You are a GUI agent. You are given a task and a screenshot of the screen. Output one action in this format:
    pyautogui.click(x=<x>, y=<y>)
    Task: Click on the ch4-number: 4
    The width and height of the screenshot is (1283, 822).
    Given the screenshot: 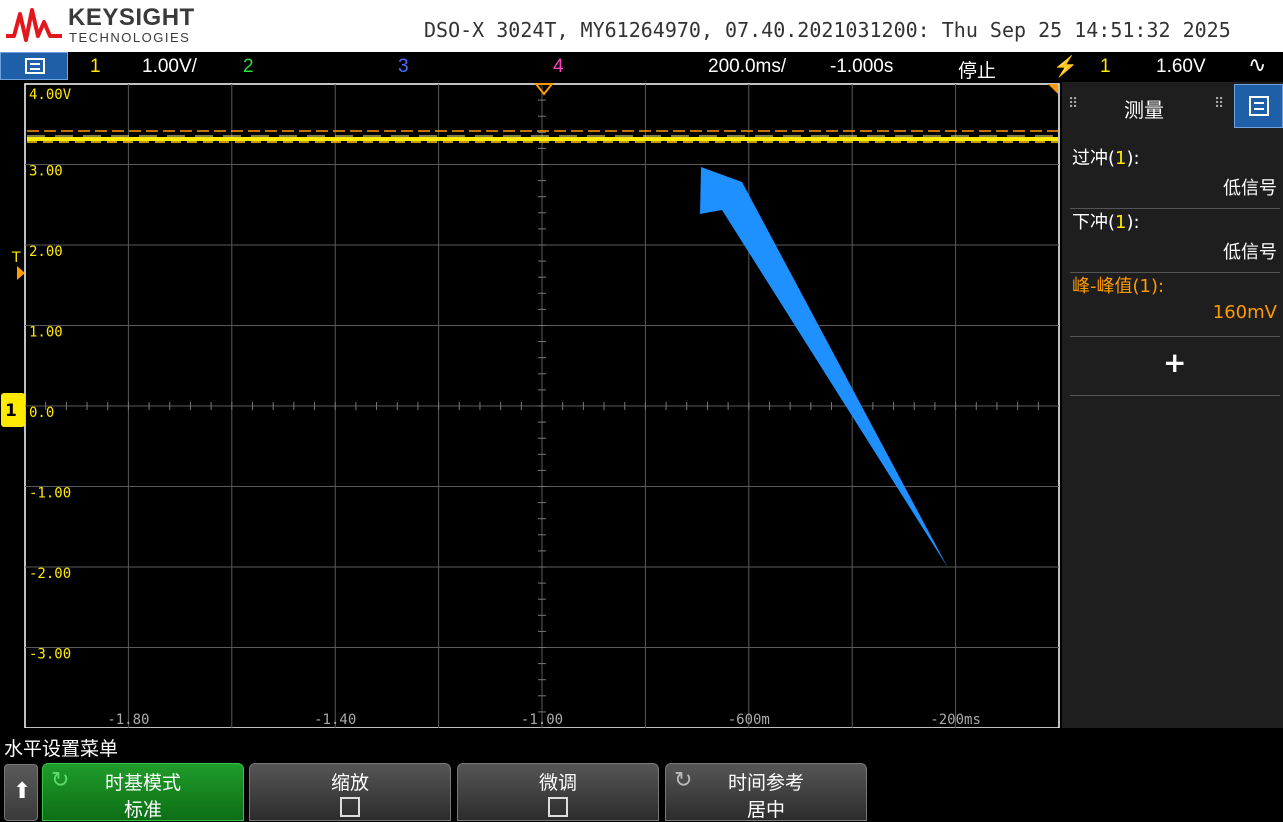 What is the action you would take?
    pyautogui.click(x=558, y=67)
    